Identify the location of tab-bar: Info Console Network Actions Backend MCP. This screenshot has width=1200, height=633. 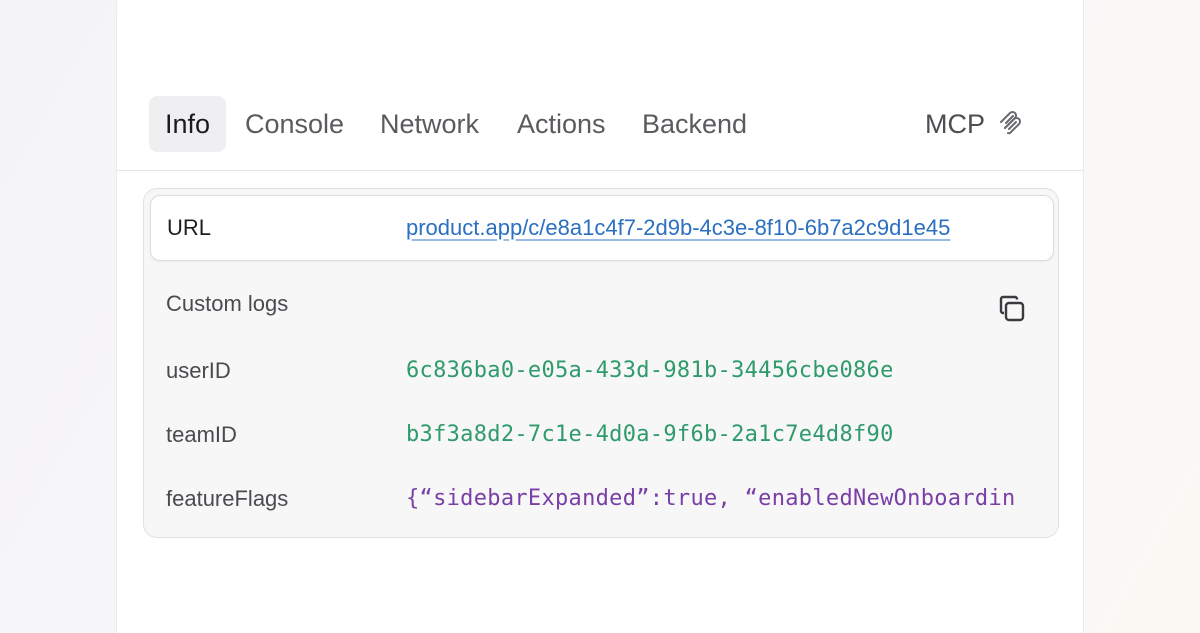
(600, 124).